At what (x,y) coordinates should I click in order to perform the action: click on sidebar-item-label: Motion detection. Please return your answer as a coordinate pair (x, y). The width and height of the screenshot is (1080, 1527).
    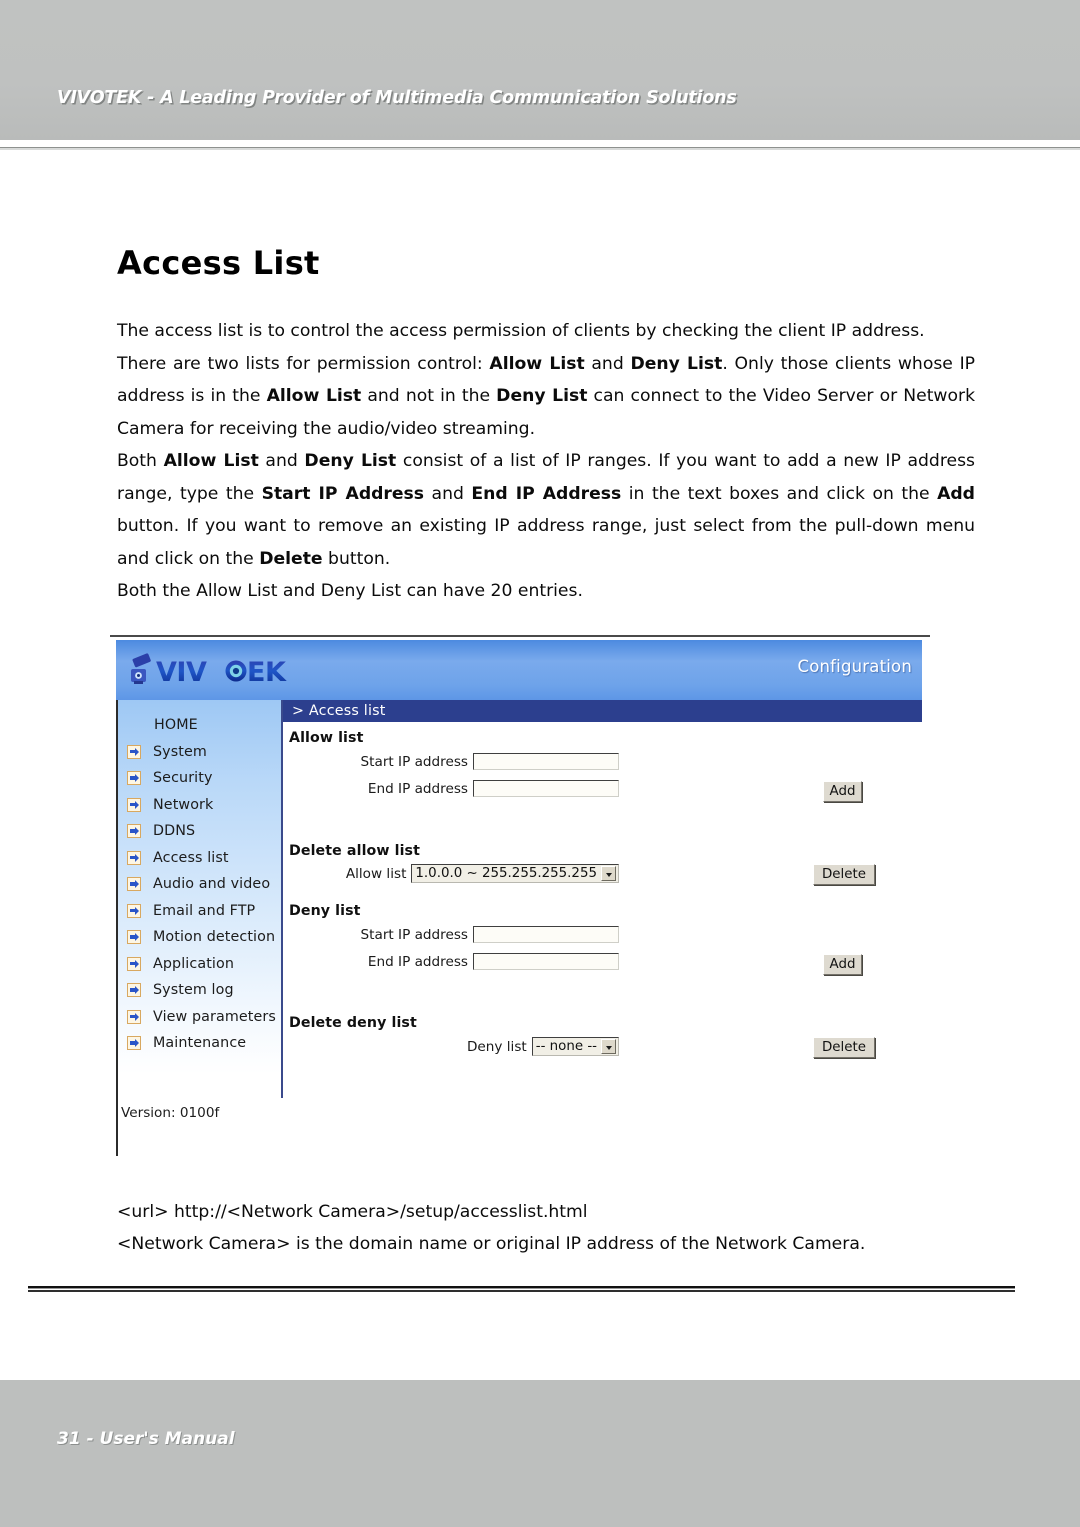
    Looking at the image, I should click on (214, 937).